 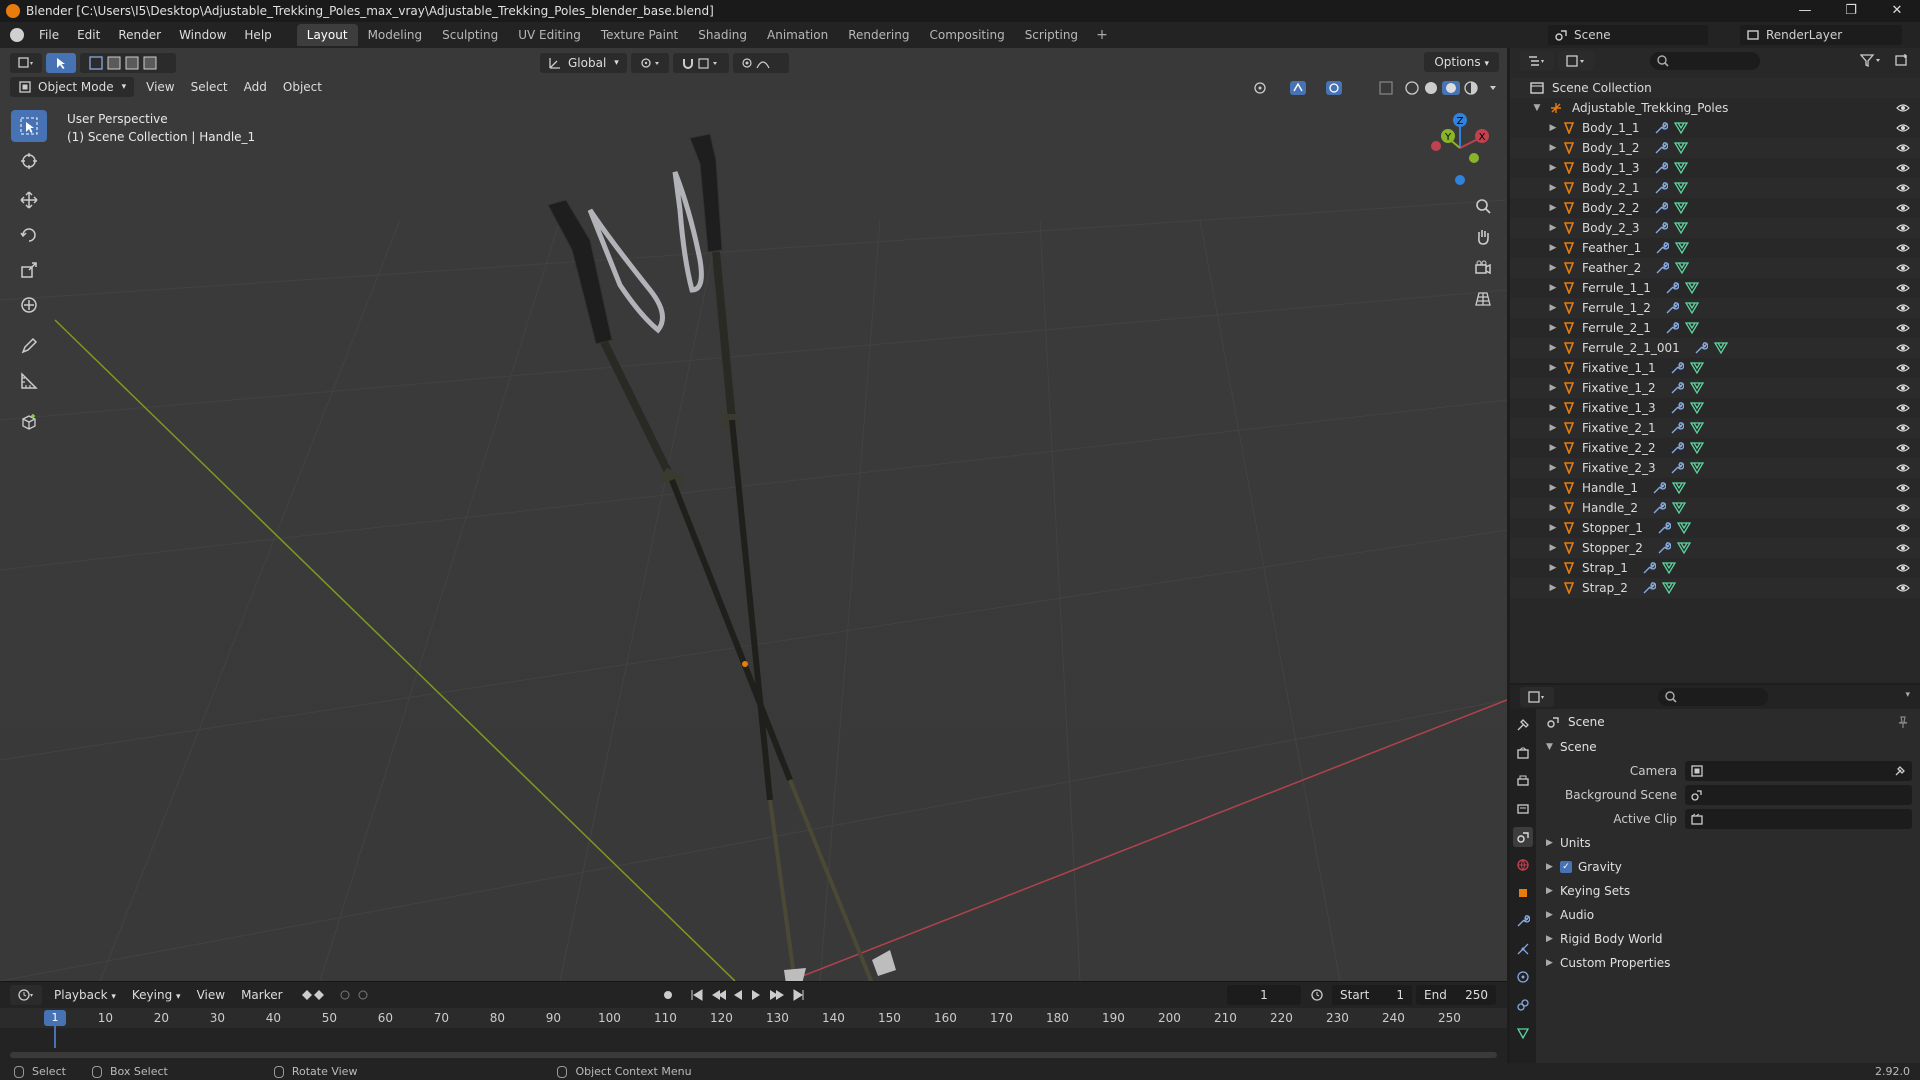 What do you see at coordinates (1715, 428) in the screenshot?
I see `outliner-object-row: ▶ Fixative_2_1` at bounding box center [1715, 428].